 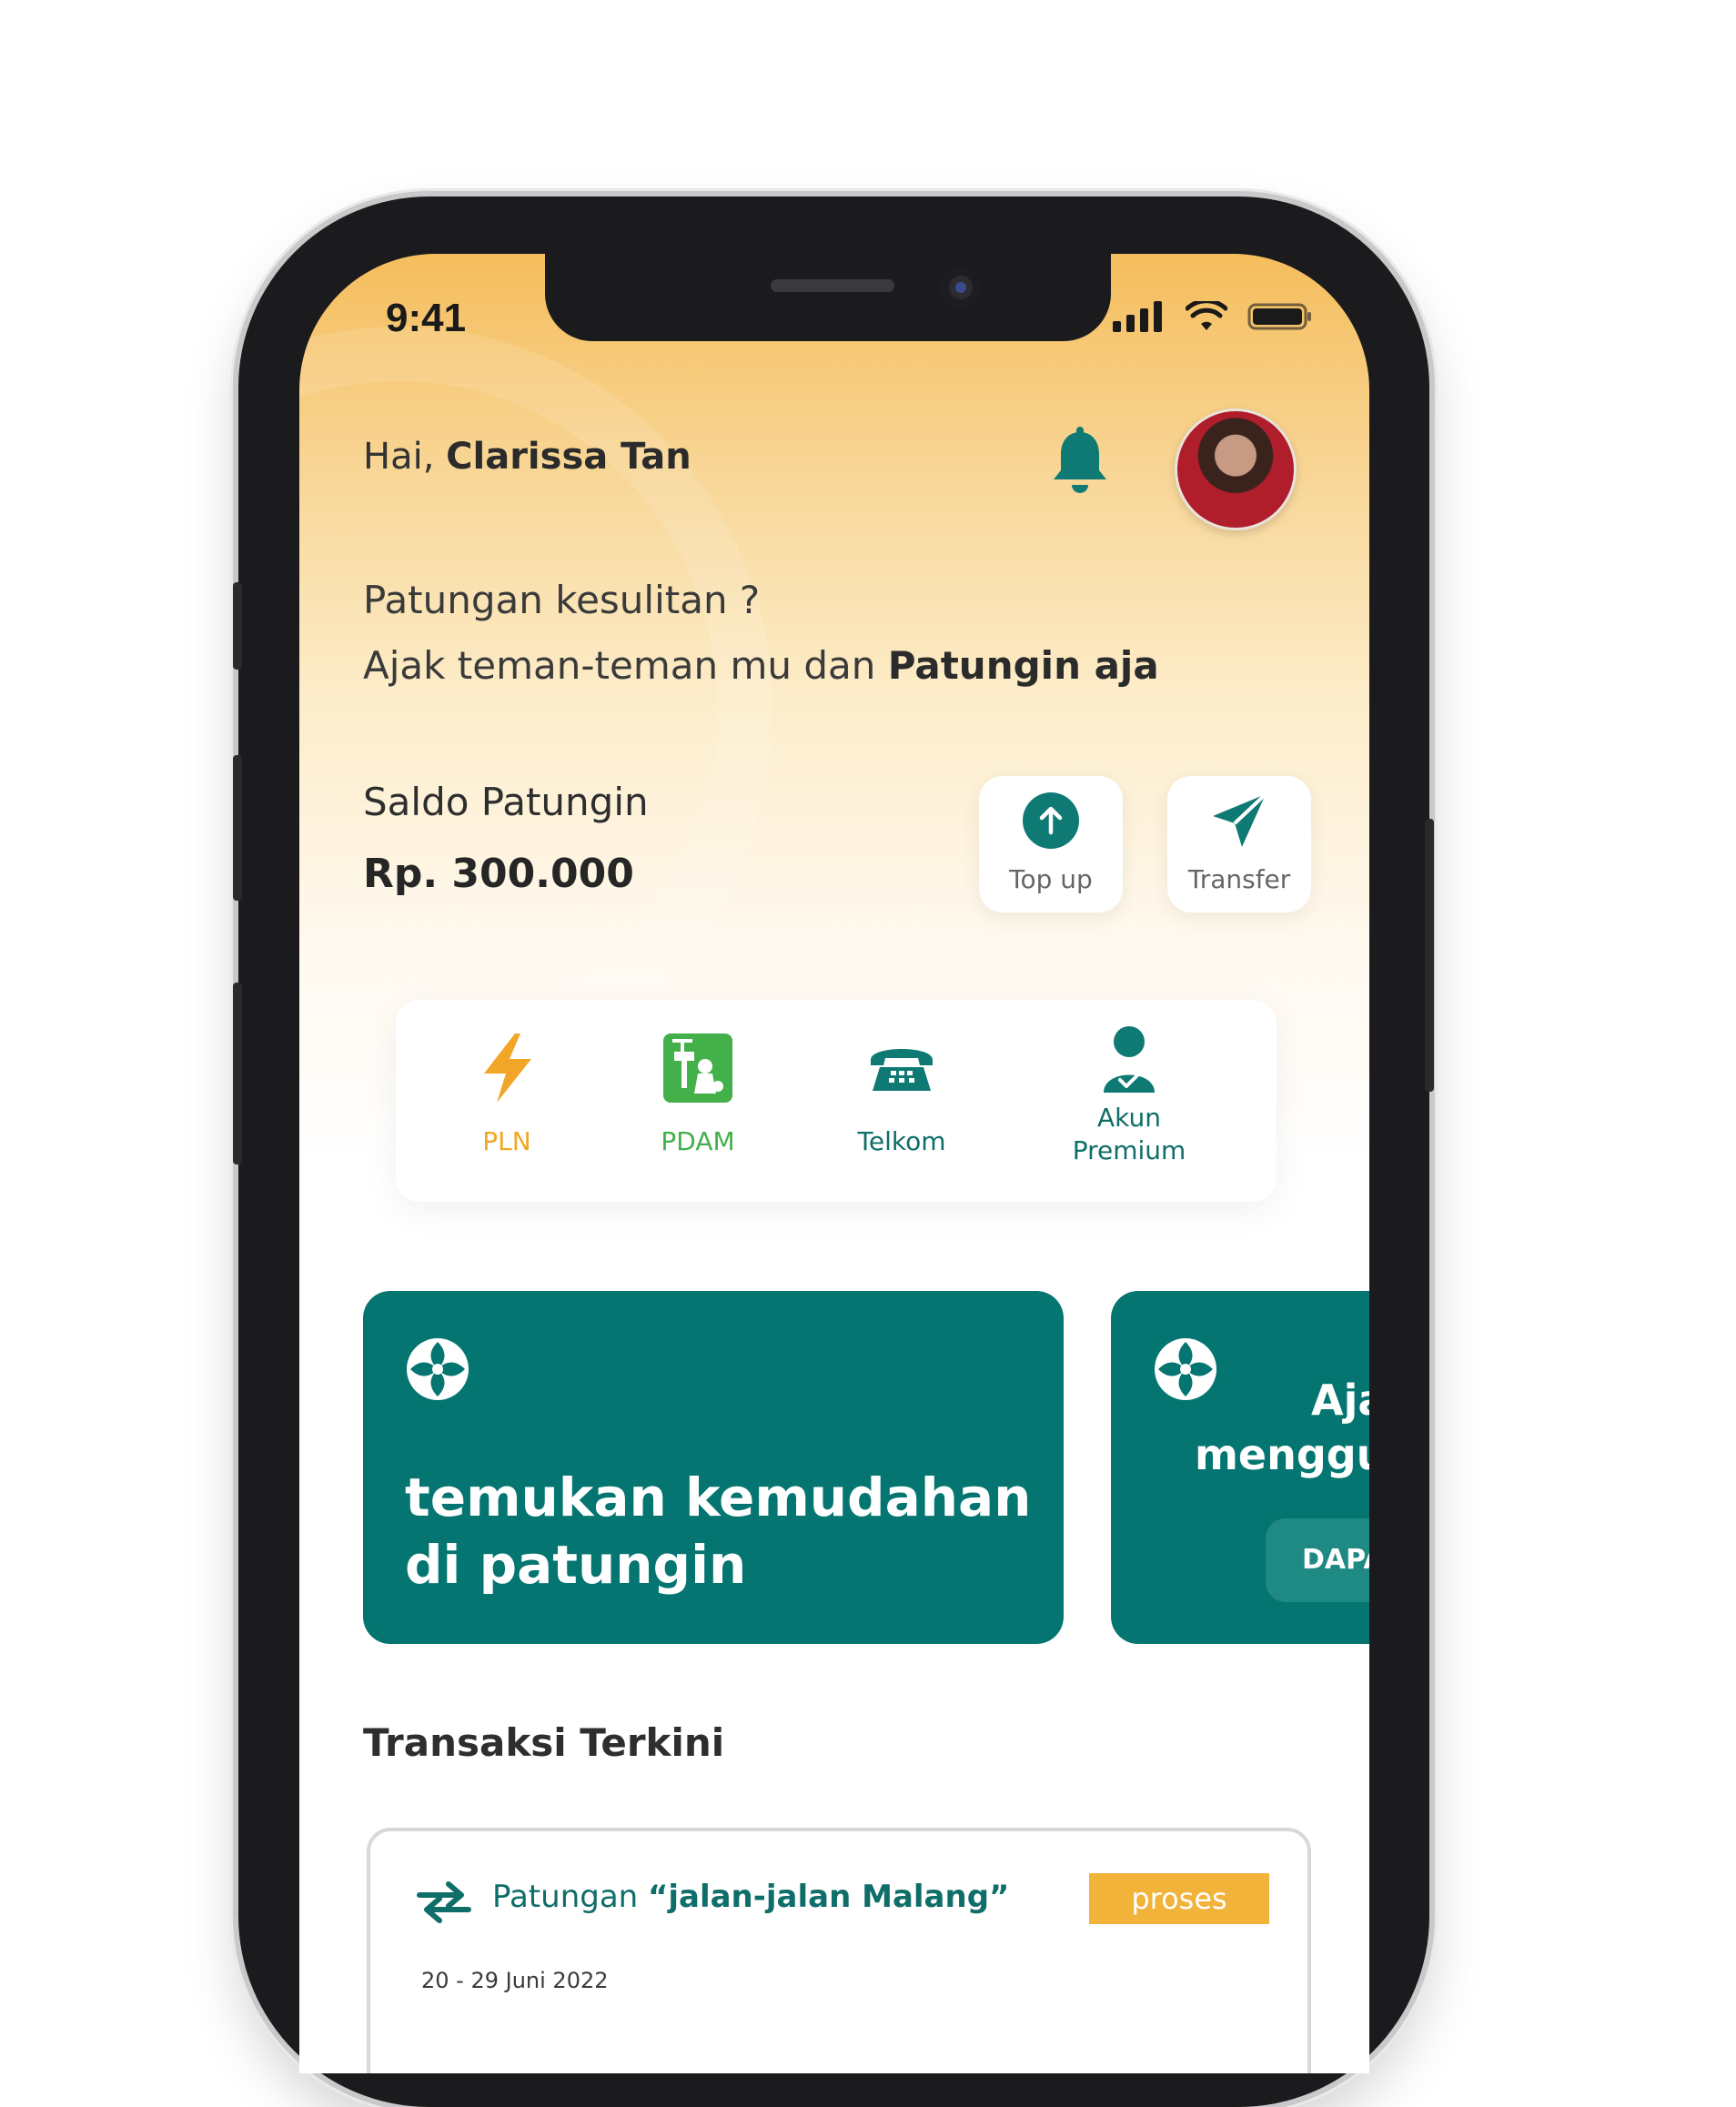 What do you see at coordinates (506, 802) in the screenshot?
I see `balance-label: Saldo Patungin` at bounding box center [506, 802].